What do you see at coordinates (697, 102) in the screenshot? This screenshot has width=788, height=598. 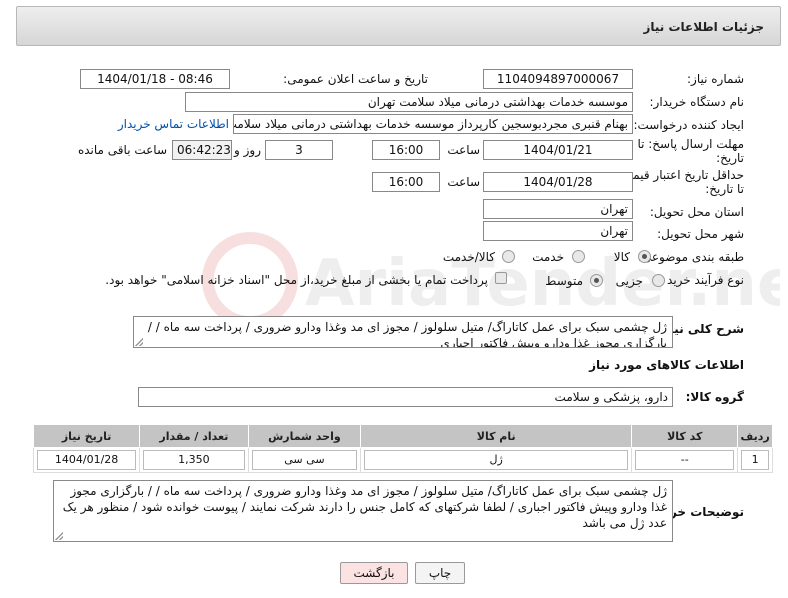 I see `buyer-org-label: نام دستگاه خریدار:` at bounding box center [697, 102].